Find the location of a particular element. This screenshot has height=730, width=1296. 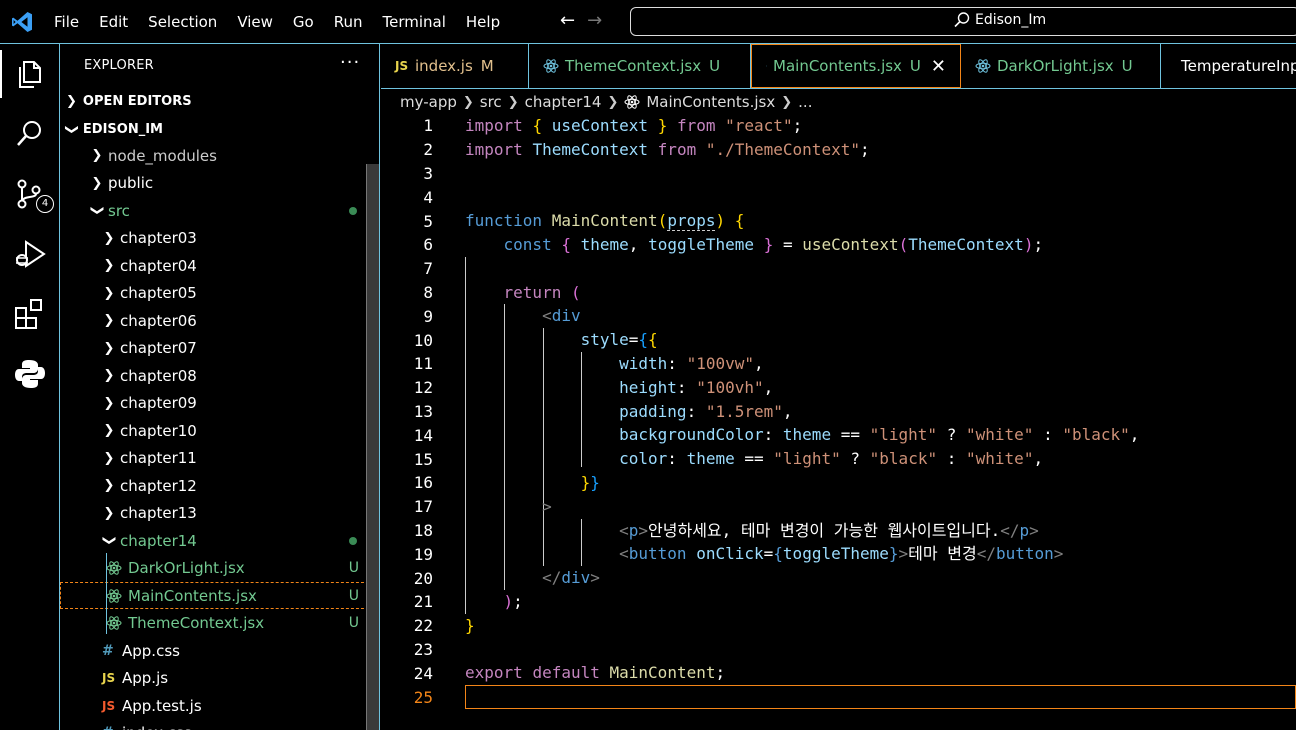

vscode-logo-icon is located at coordinates (22, 22).